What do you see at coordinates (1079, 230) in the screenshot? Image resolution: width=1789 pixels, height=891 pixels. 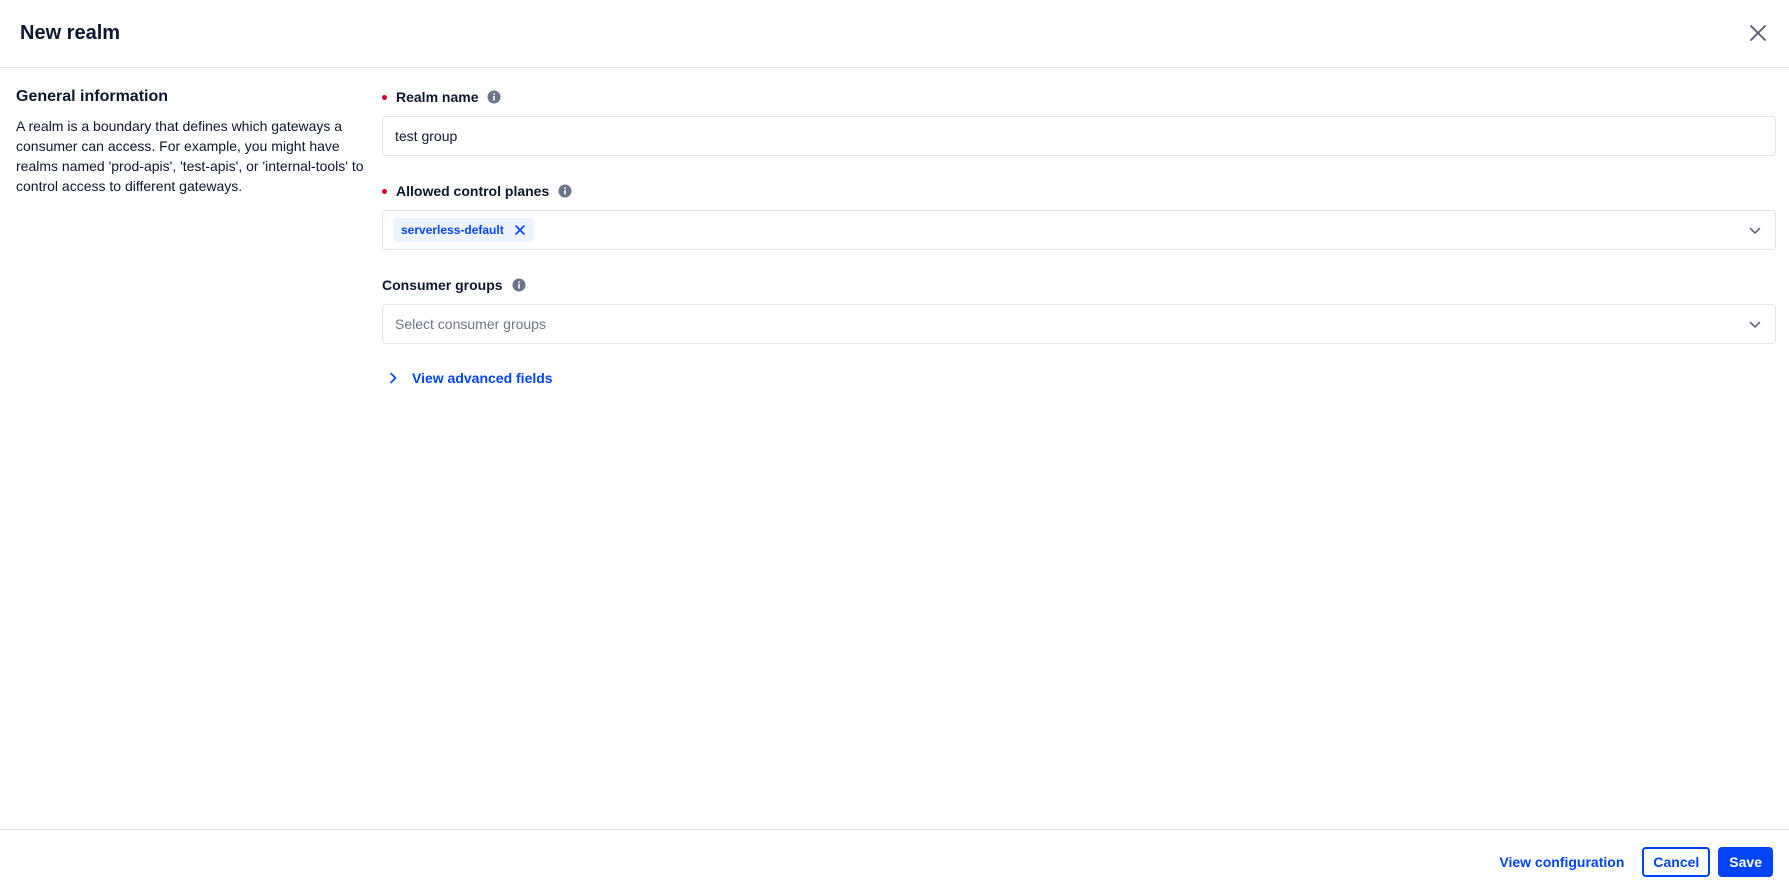 I see `allowed-control-planes-select: serverless-default` at bounding box center [1079, 230].